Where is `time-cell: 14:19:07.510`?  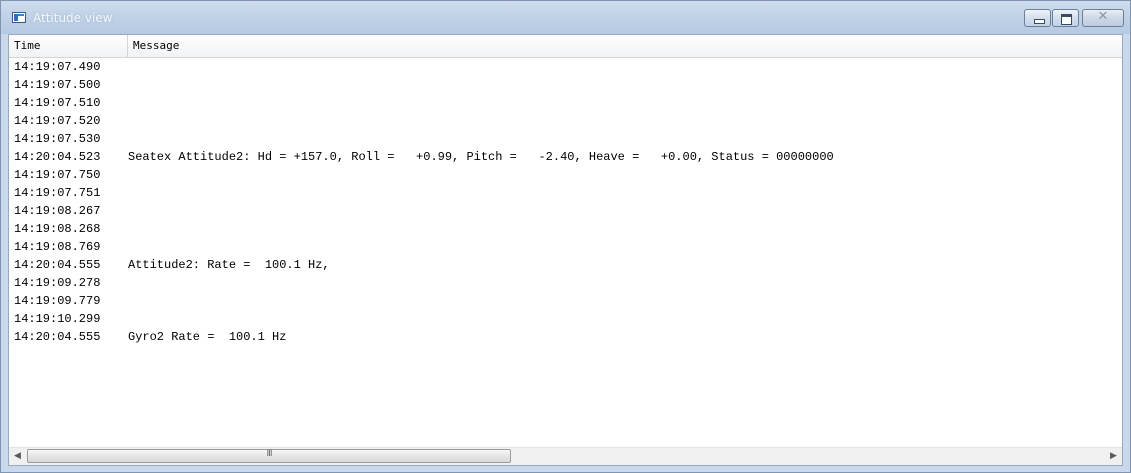
time-cell: 14:19:07.510 is located at coordinates (57, 103).